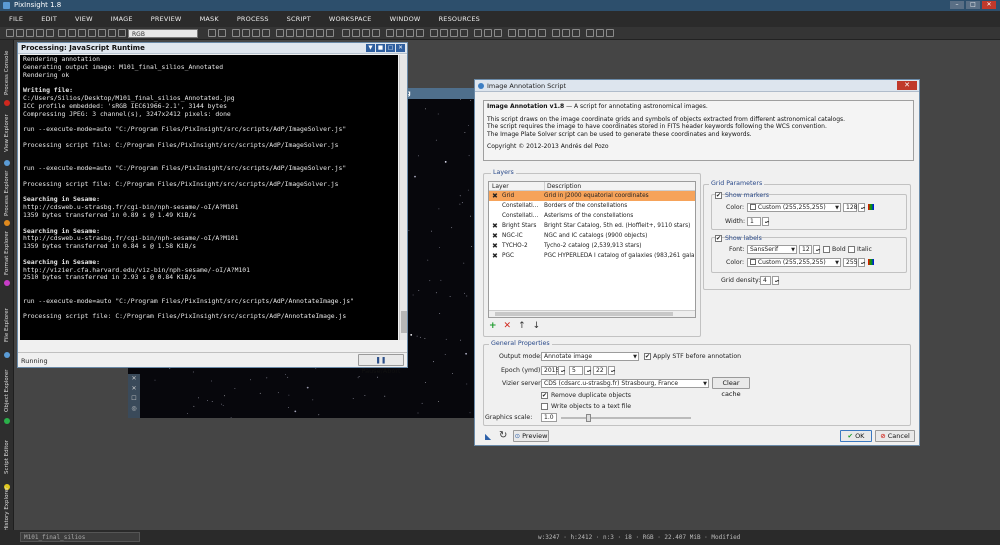 This screenshot has width=1000, height=545. What do you see at coordinates (80, 537) in the screenshot?
I see `view-selector: M101_final_silios` at bounding box center [80, 537].